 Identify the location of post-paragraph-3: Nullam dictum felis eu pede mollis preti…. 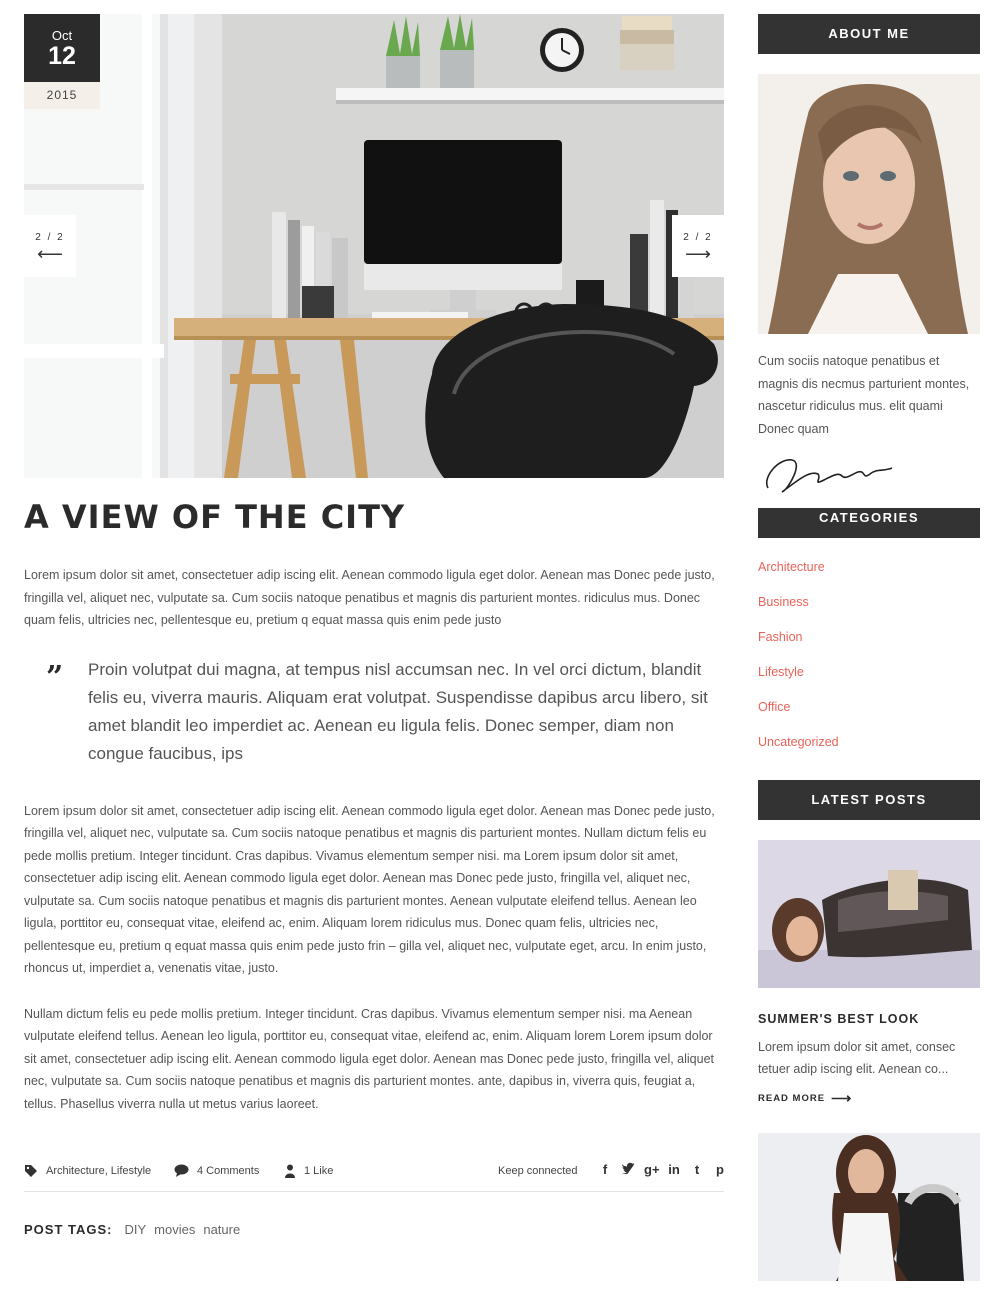
(369, 1058).